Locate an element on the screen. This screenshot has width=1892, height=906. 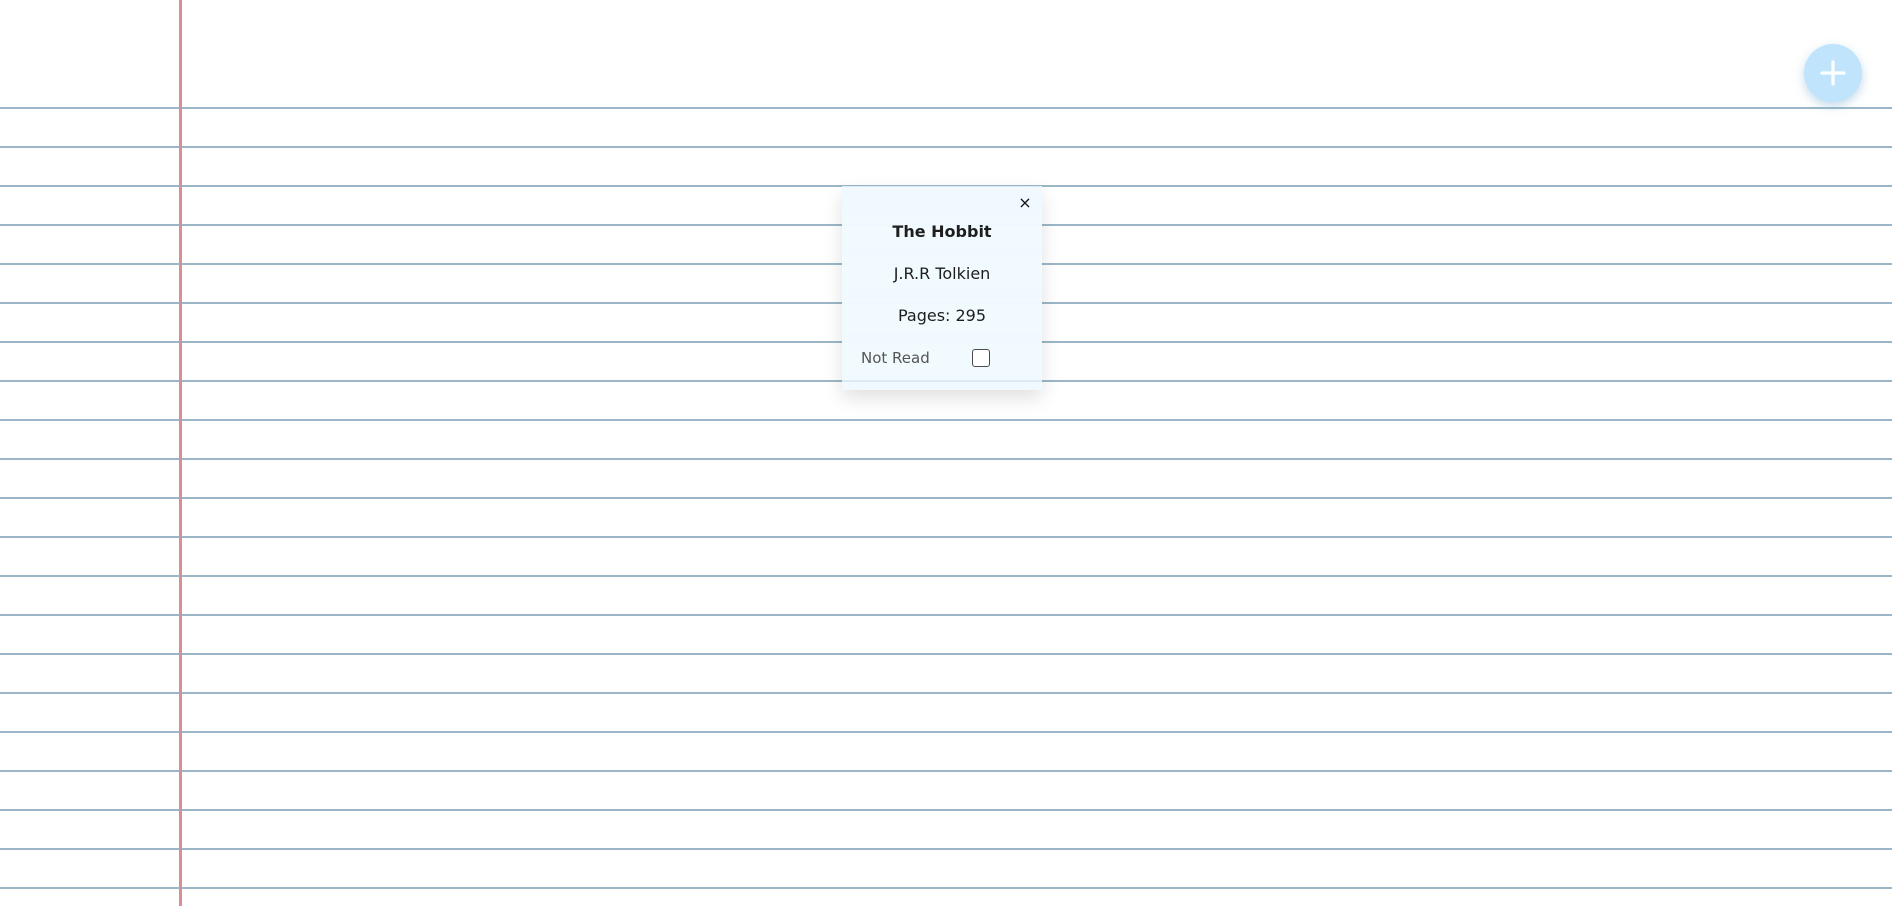
read-status-label: Not Read is located at coordinates (895, 358).